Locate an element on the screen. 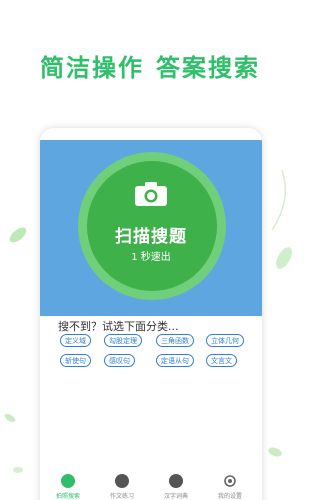 The width and height of the screenshot is (320, 500). tagline-left: 简洁操作 is located at coordinates (92, 68).